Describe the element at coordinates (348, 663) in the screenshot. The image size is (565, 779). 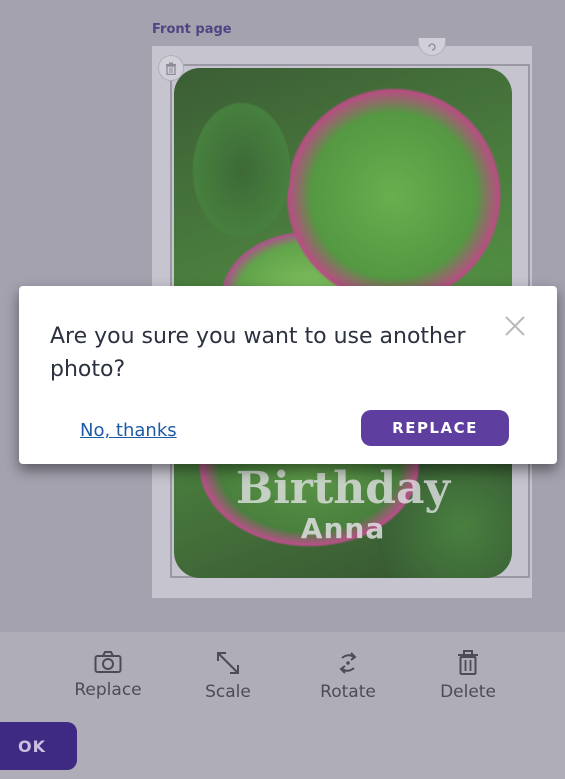
I see `rotate-icon` at that location.